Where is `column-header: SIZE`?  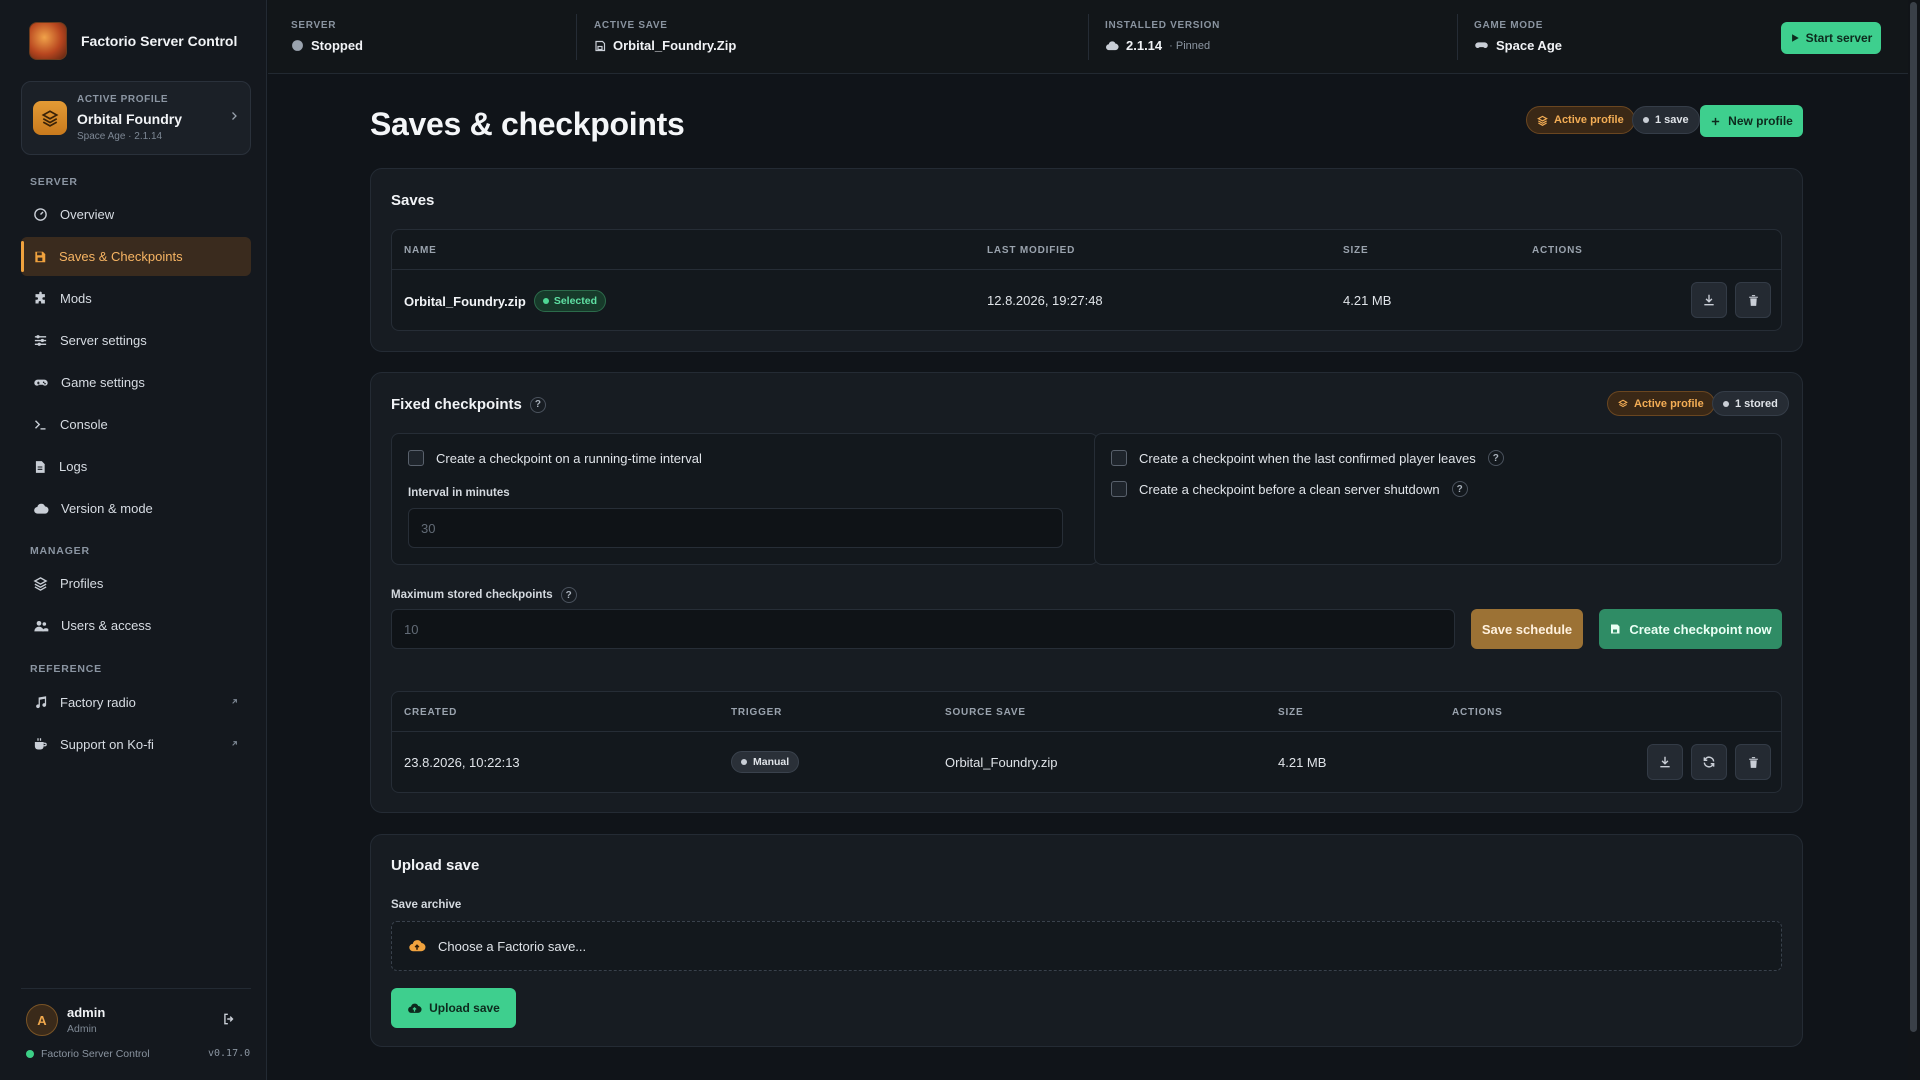 column-header: SIZE is located at coordinates (1356, 250).